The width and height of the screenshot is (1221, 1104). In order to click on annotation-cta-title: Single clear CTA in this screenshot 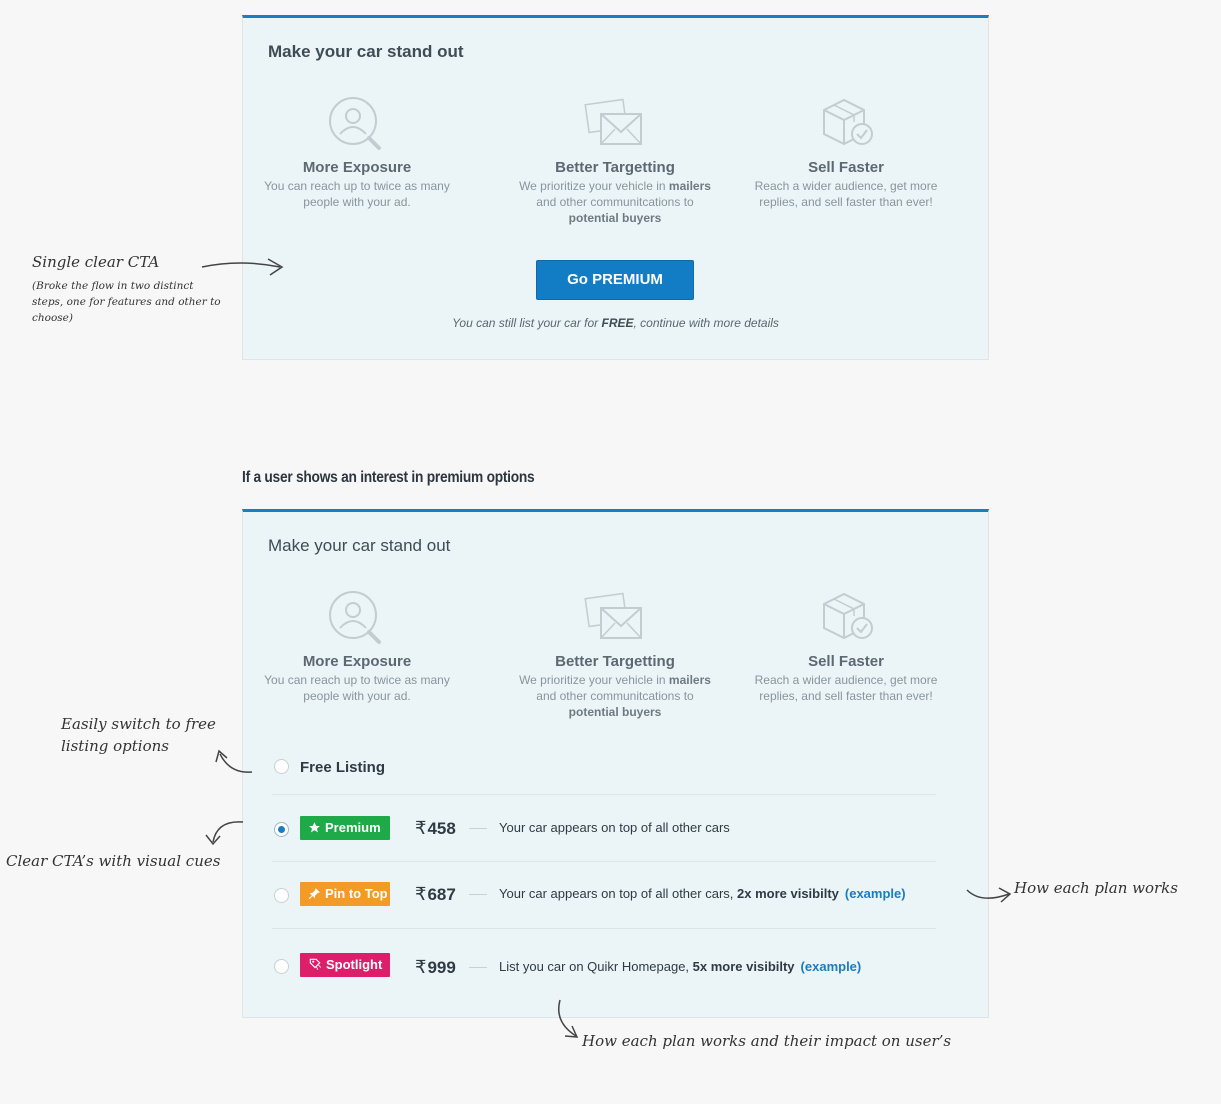, I will do `click(96, 262)`.